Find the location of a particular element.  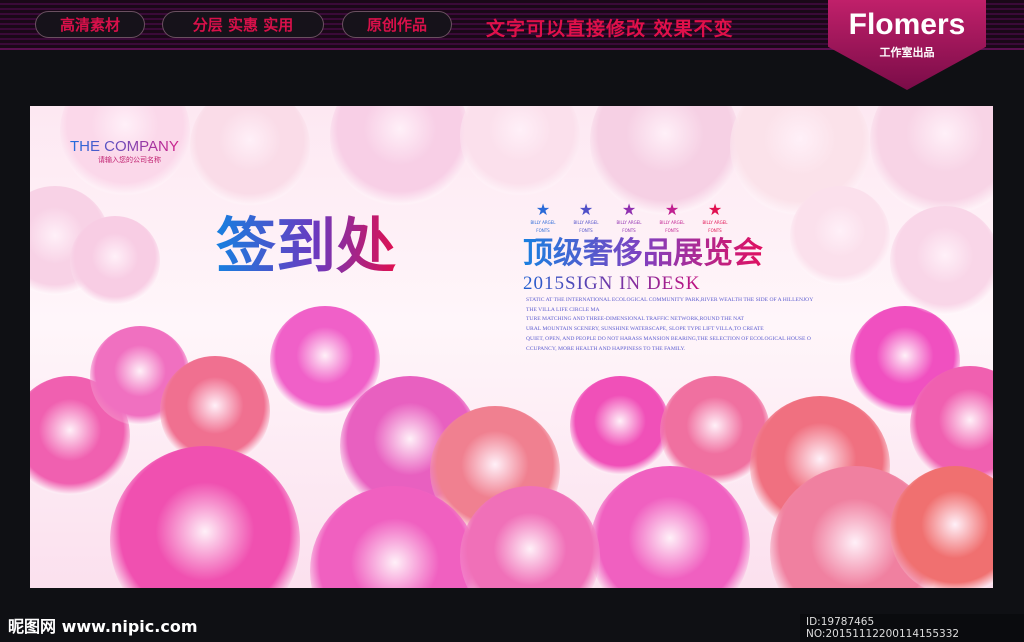

tag-original: 原创作品 is located at coordinates (397, 24).